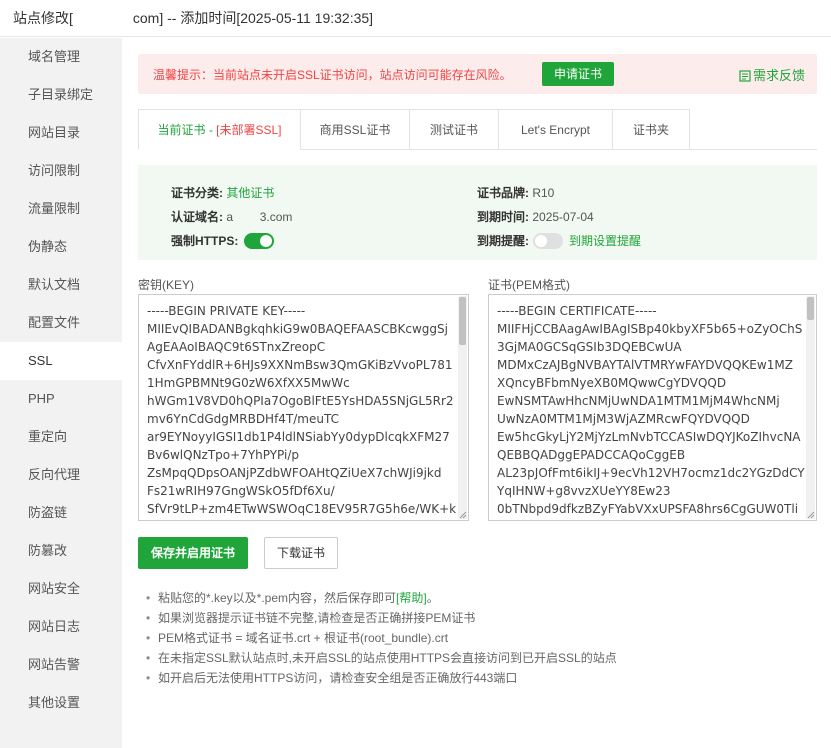 This screenshot has width=831, height=748. What do you see at coordinates (61, 589) in the screenshot?
I see `sidebar-item-site-security: 网站安全` at bounding box center [61, 589].